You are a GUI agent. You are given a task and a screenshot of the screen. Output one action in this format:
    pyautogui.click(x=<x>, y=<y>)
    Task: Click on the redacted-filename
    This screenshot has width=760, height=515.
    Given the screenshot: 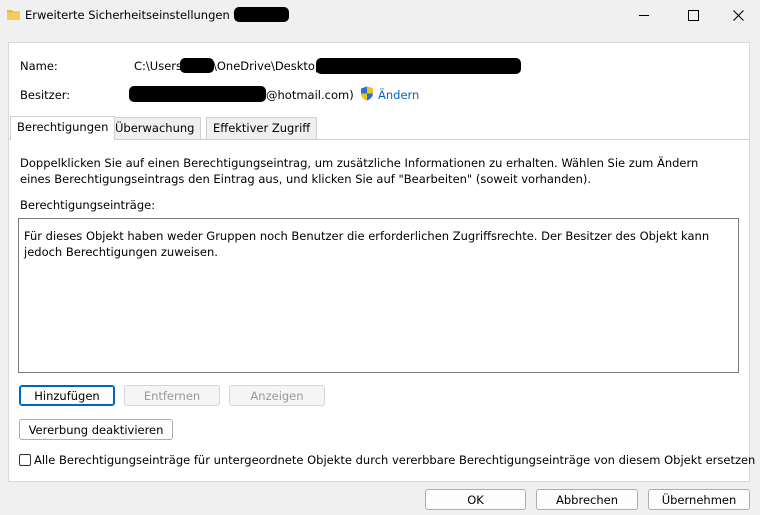 What is the action you would take?
    pyautogui.click(x=418, y=66)
    